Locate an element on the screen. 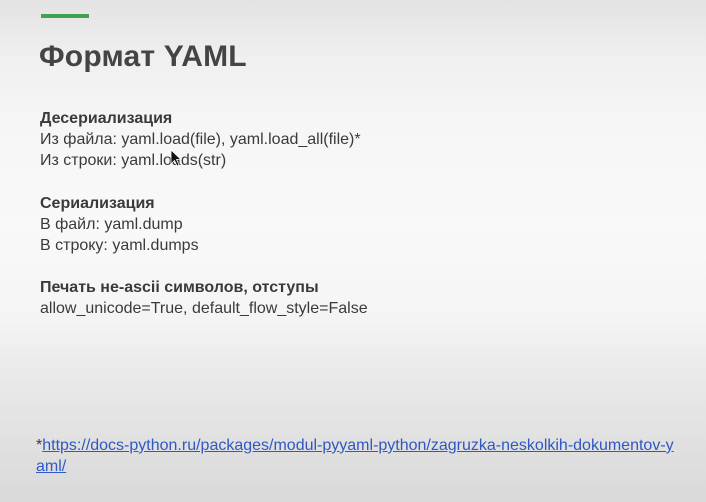 This screenshot has width=706, height=502. section-line: Из строки: yaml.loads(str) is located at coordinates (133, 160).